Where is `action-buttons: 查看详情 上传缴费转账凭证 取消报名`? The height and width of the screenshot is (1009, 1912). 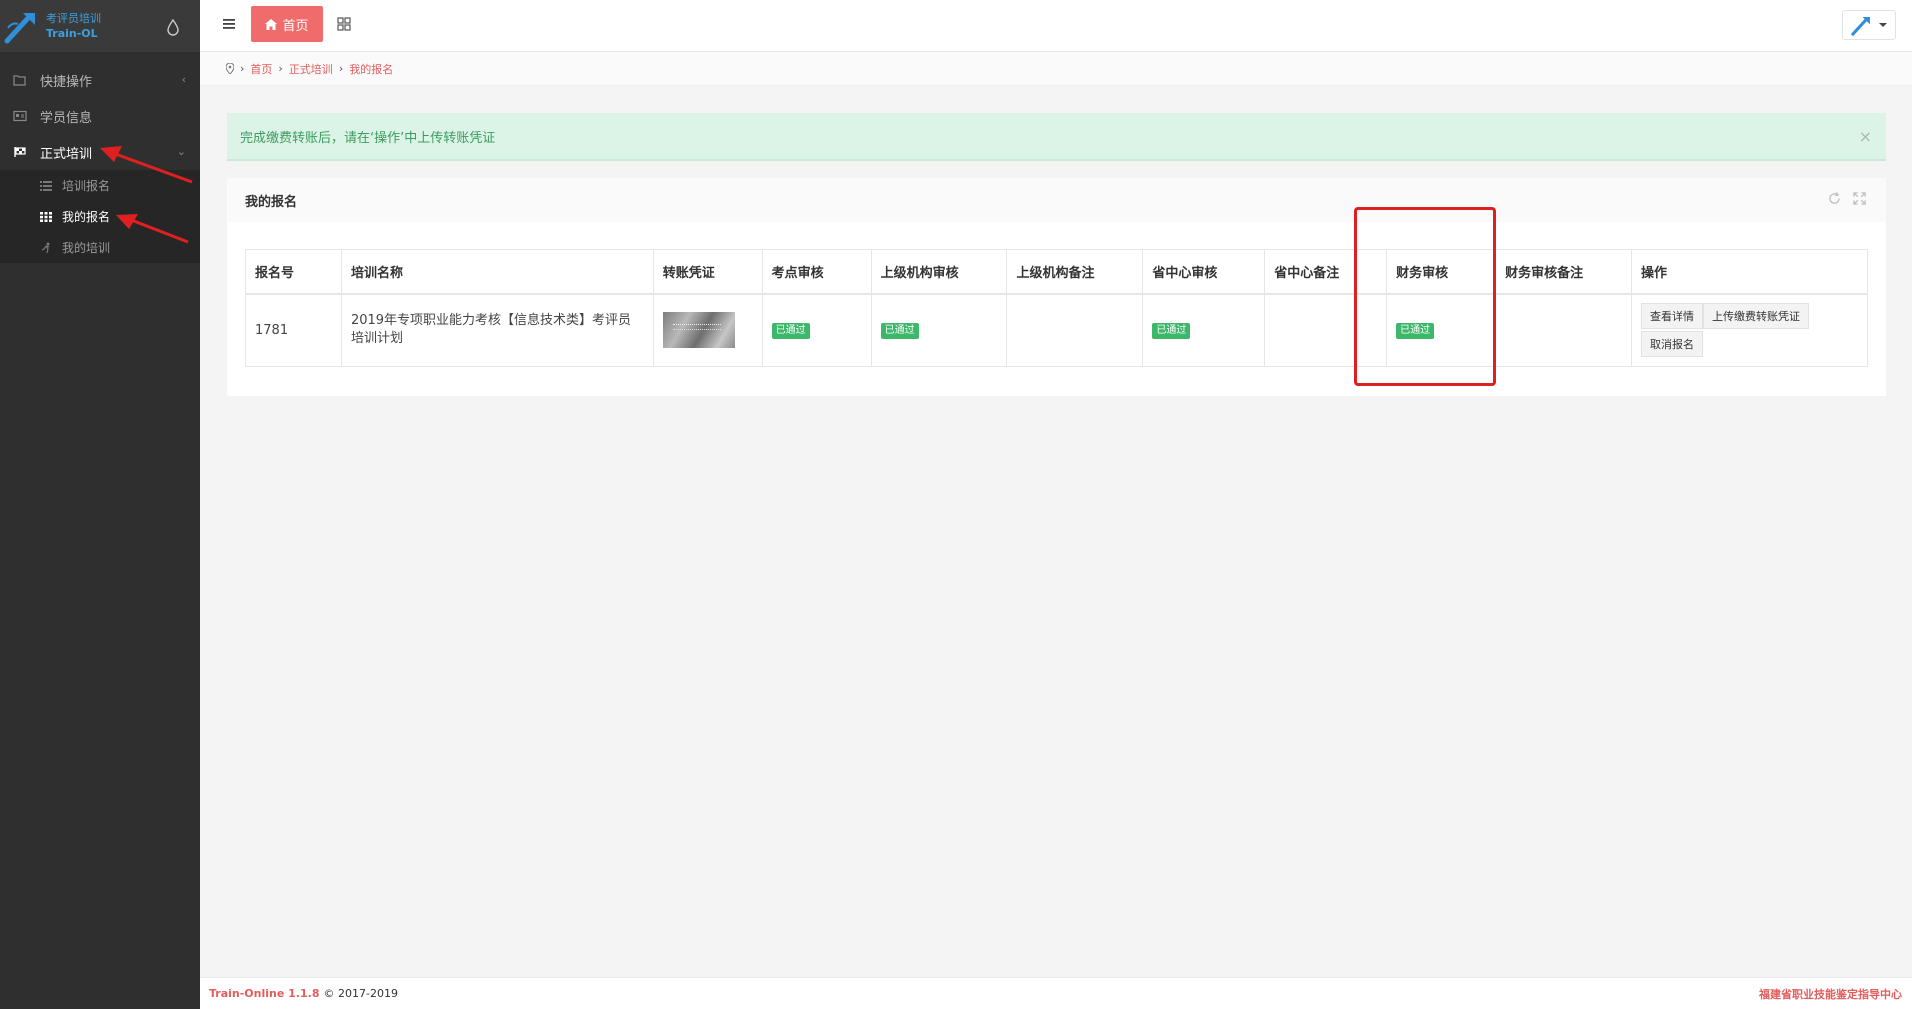
action-buttons: 查看详情 上传缴费转账凭证 取消报名 is located at coordinates (1730, 330).